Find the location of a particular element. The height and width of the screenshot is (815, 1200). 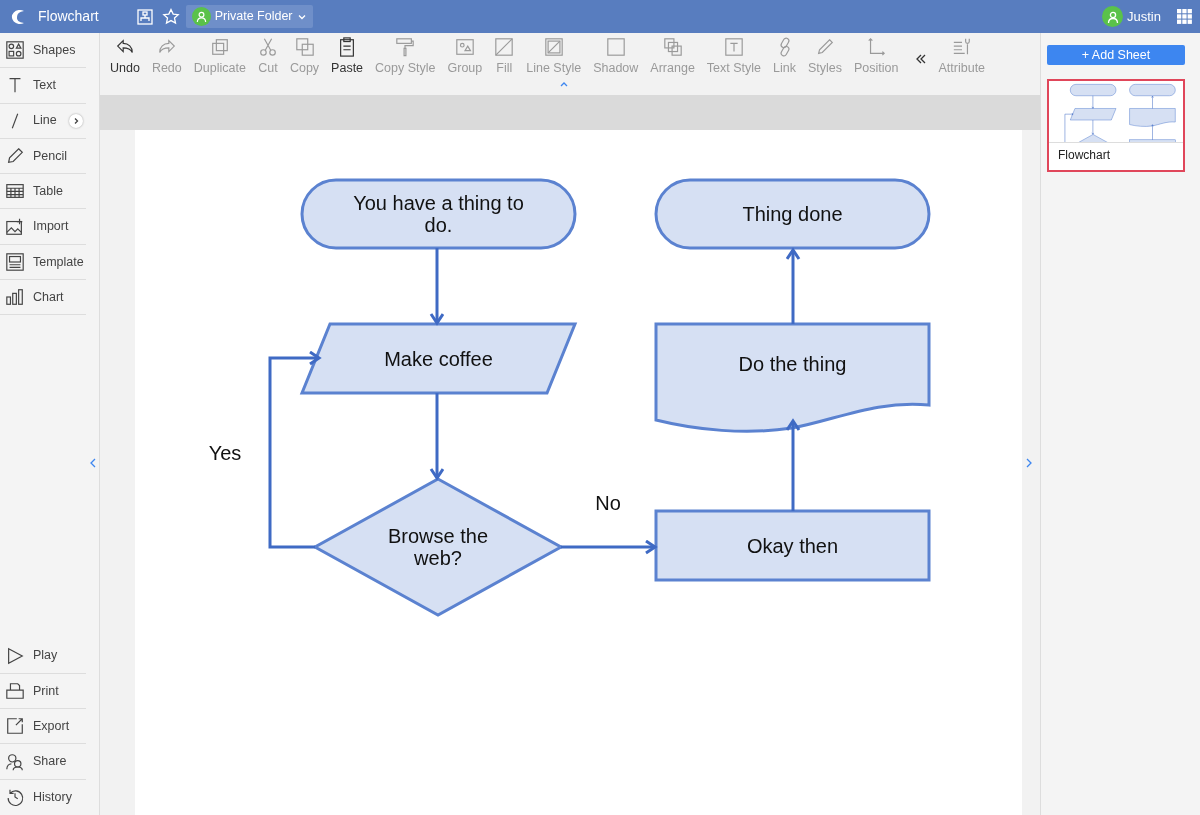

document-title: Flowchart is located at coordinates (68, 16).